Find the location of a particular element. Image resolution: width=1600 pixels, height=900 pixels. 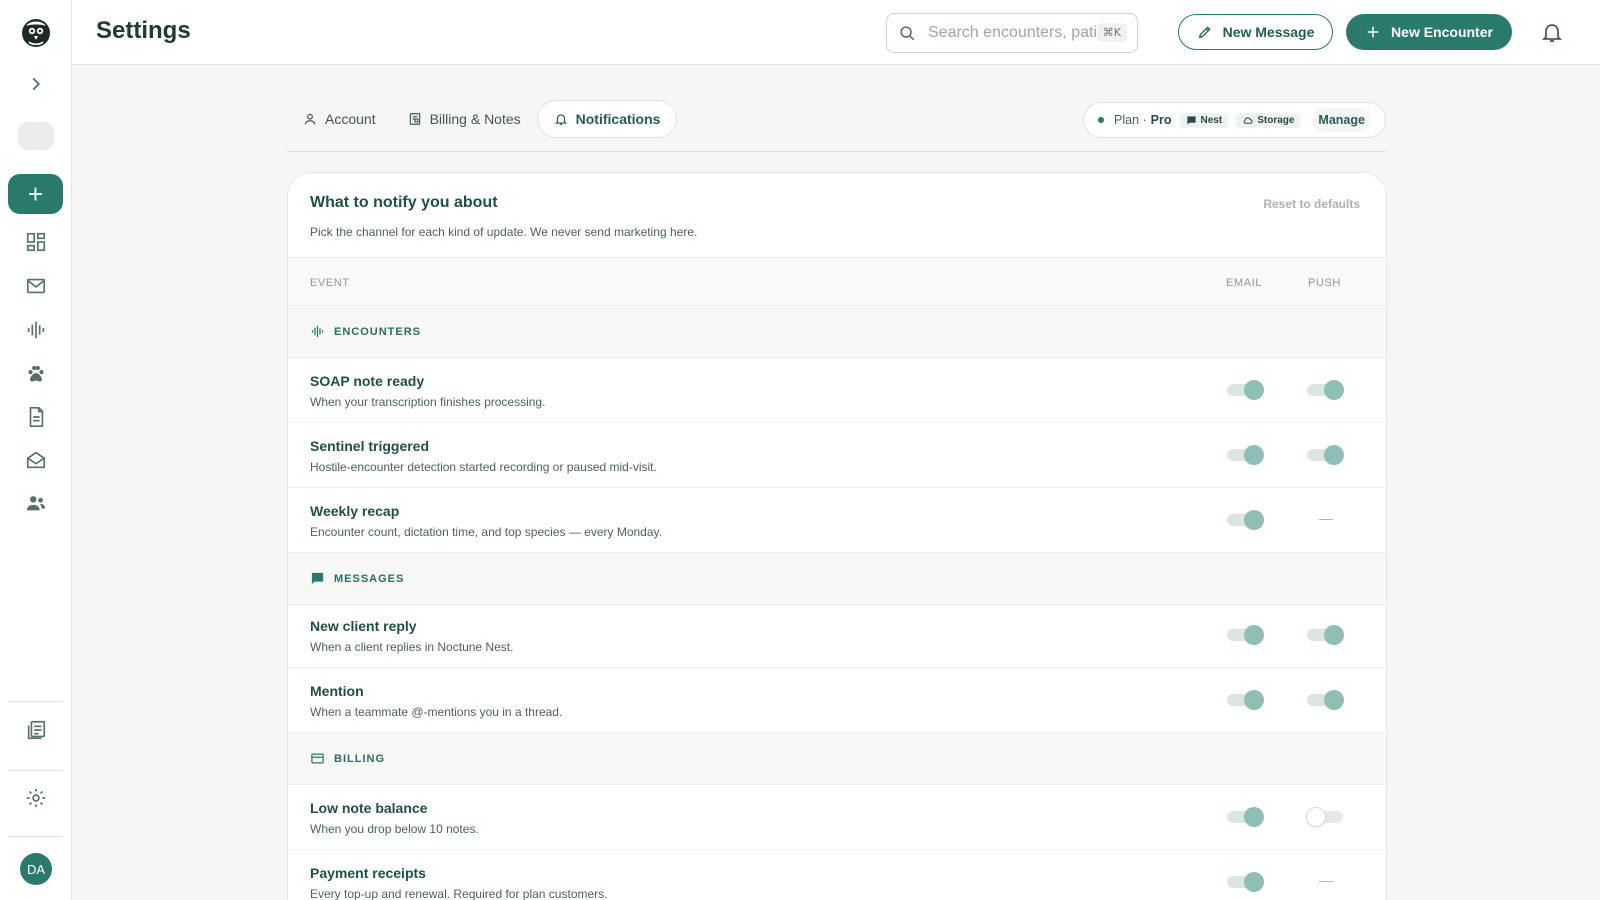

new-encounter-label: New Encounter is located at coordinates (1442, 32).